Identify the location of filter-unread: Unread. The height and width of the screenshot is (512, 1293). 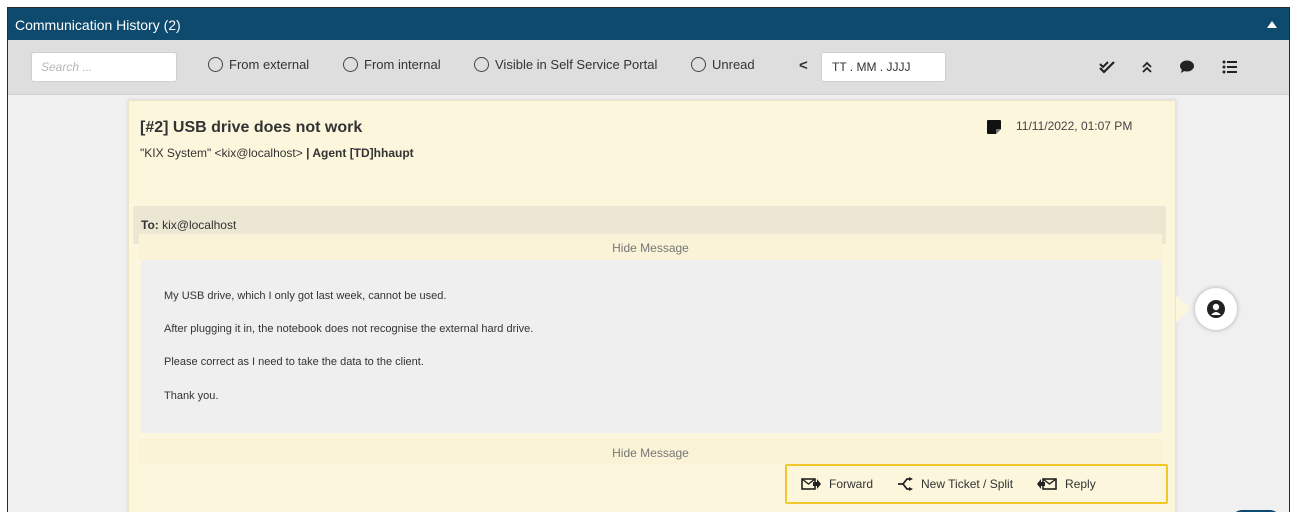
(723, 64).